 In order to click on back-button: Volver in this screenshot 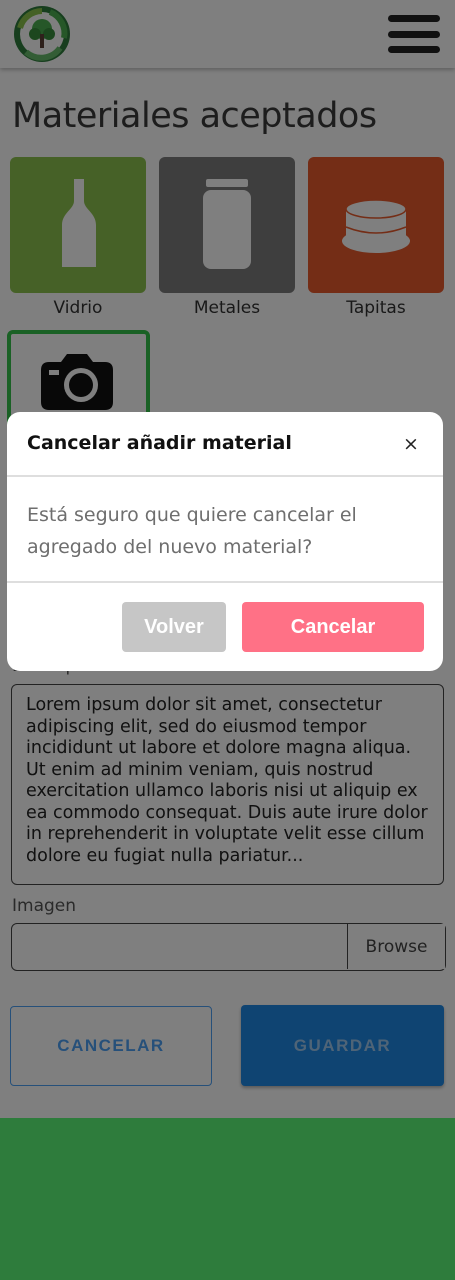, I will do `click(174, 627)`.